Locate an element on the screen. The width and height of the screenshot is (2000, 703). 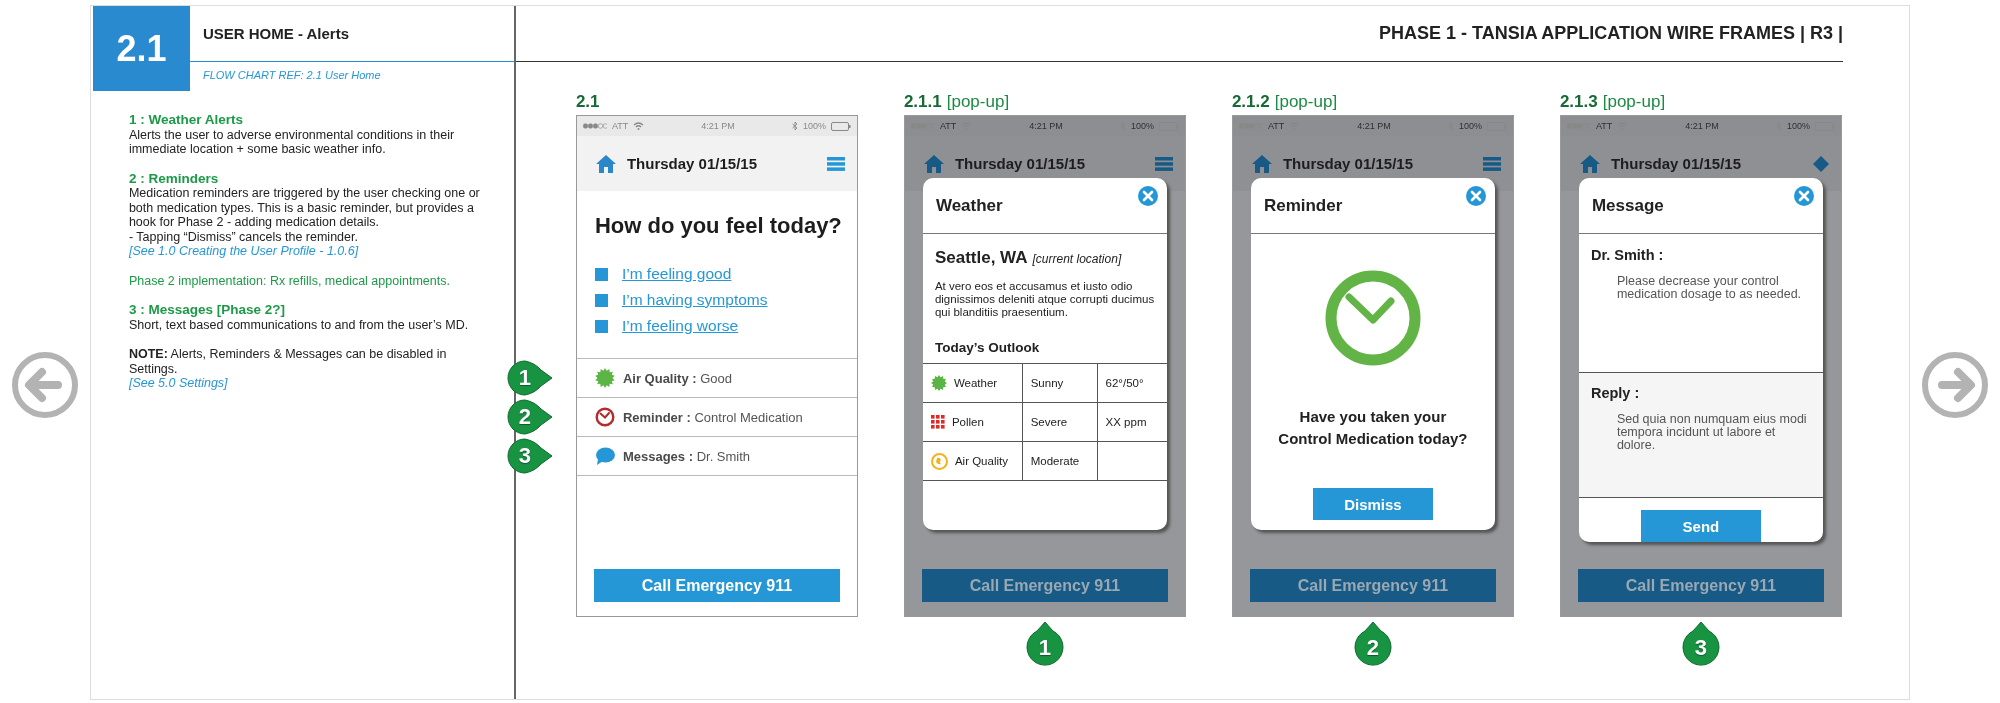
weather-description: At vero eos et accusamus et iusto odio dignissimos deleniti atque corrupti ducimus qui blanditiis praesentium. is located at coordinates (1044, 299).